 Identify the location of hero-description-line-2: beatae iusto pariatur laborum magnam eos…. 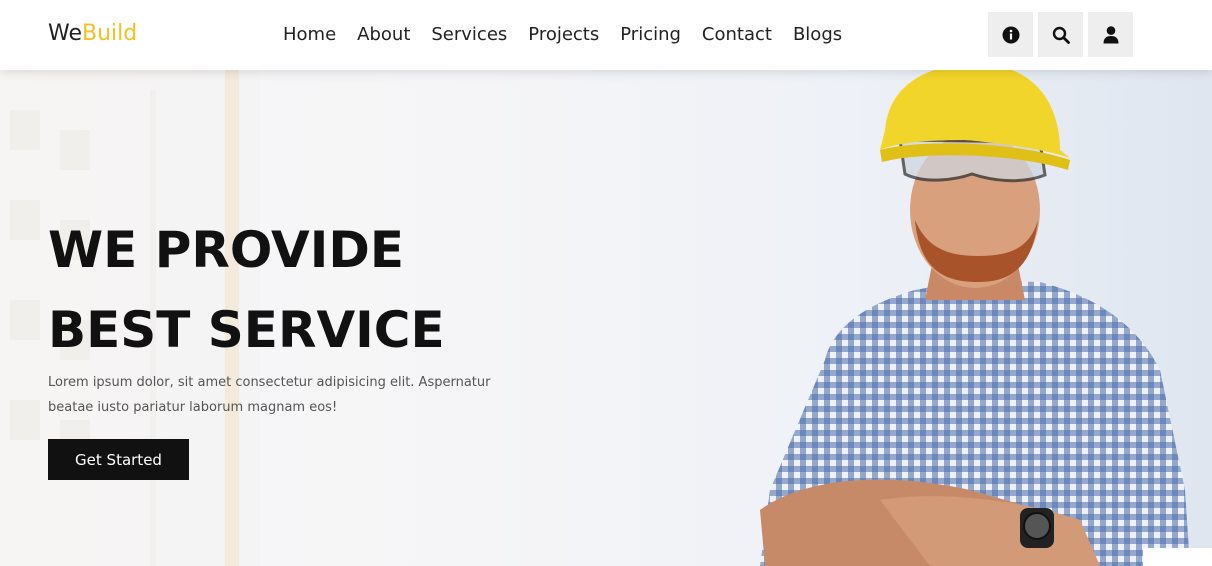
(193, 407).